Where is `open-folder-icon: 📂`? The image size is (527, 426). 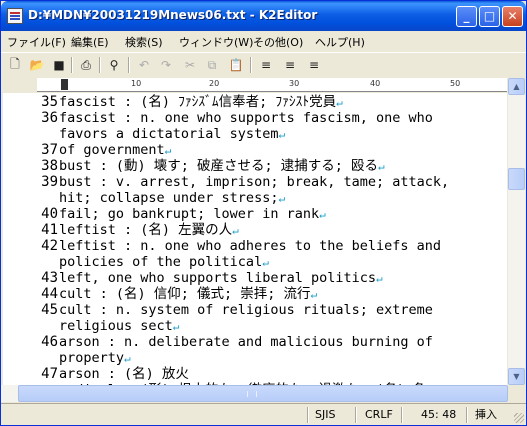 open-folder-icon: 📂 is located at coordinates (37, 65).